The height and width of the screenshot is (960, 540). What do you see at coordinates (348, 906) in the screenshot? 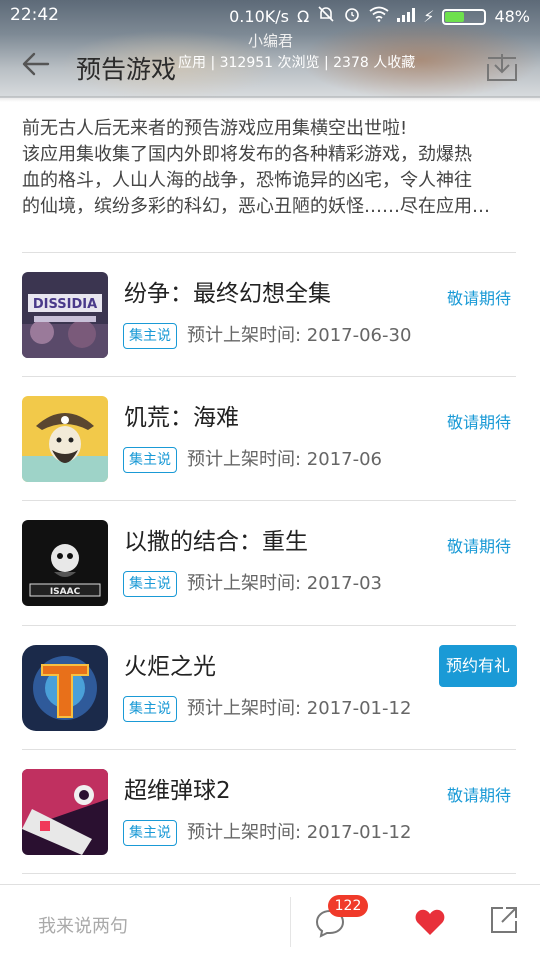
I see `comment-count-badge: 122` at bounding box center [348, 906].